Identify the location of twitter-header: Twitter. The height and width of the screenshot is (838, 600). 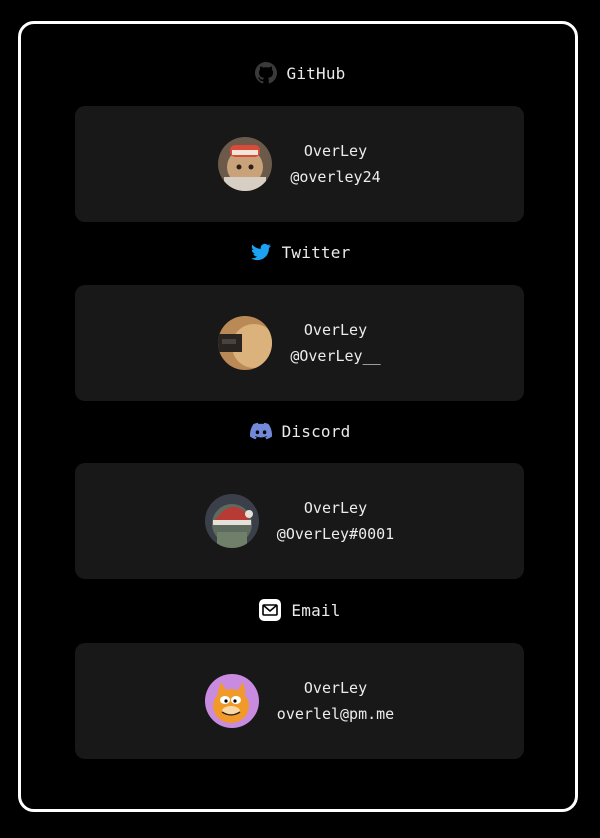
(300, 252).